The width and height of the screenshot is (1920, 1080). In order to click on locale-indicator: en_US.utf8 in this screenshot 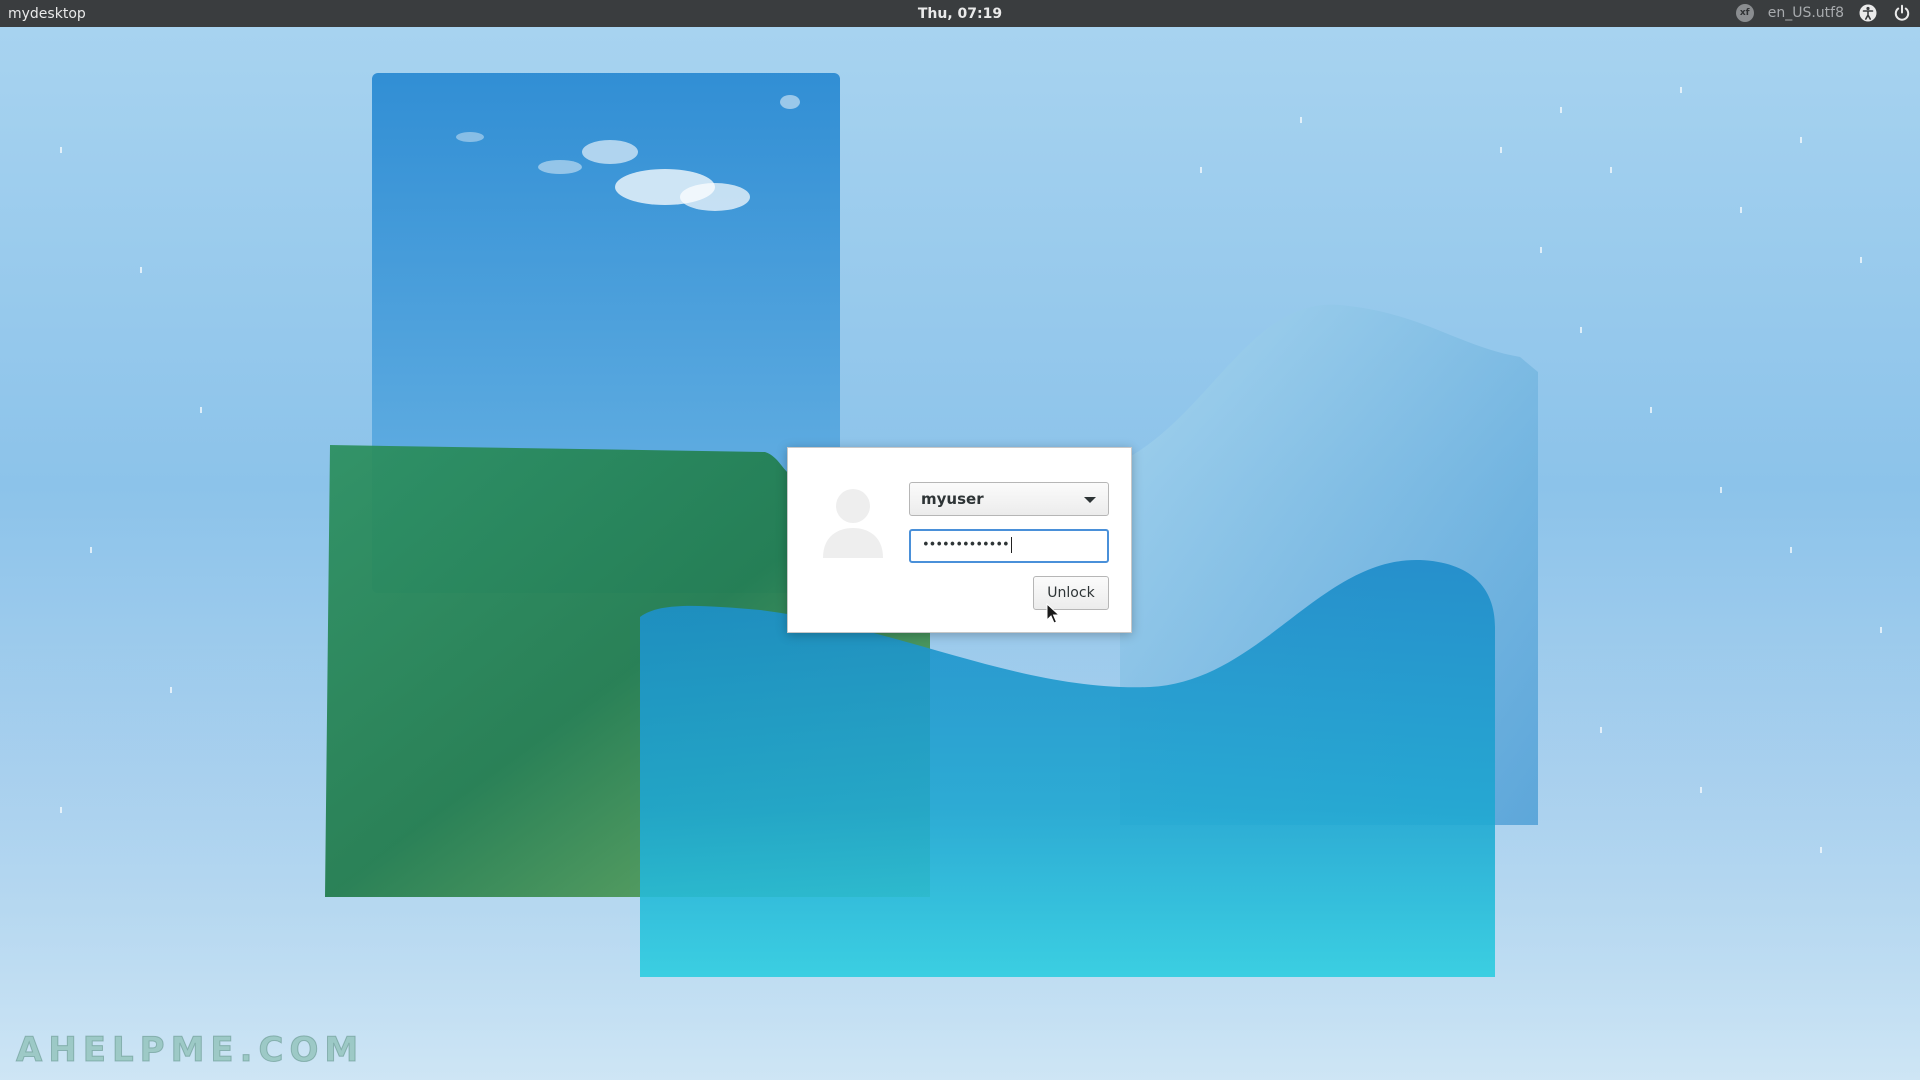, I will do `click(1806, 13)`.